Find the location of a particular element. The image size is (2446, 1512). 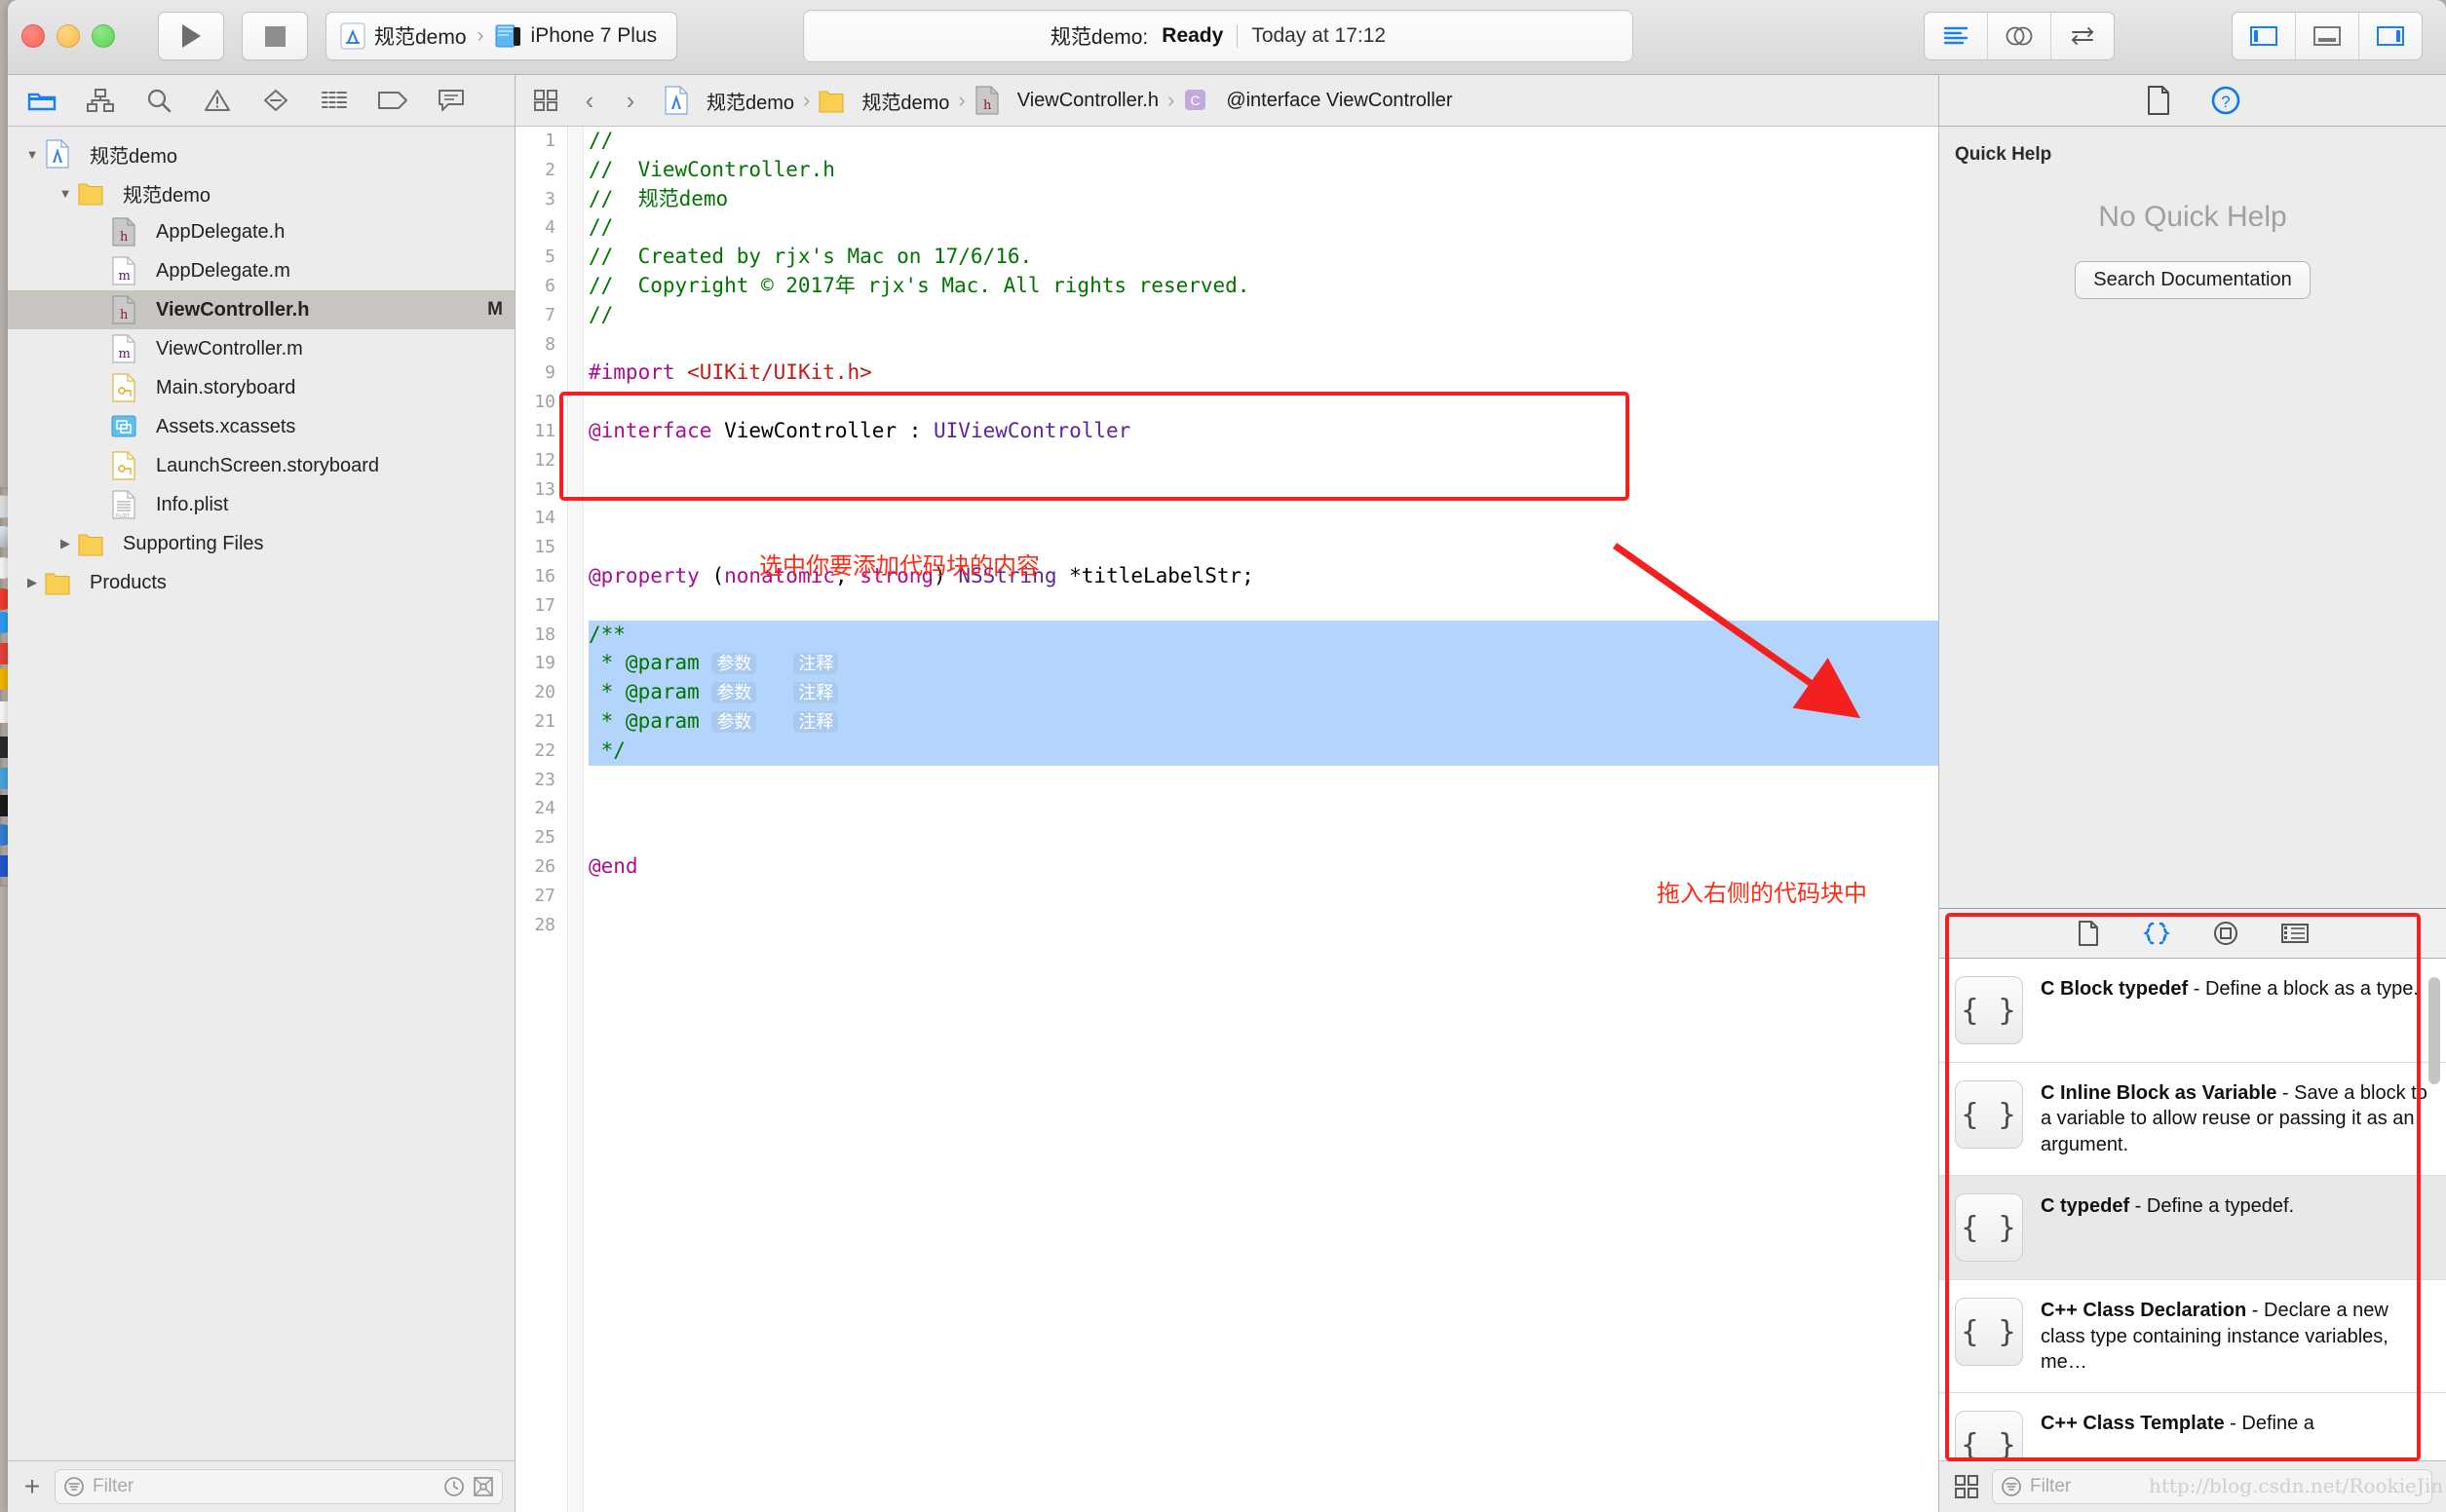

snippet-list-item: { } C typedef - Define a typedef. is located at coordinates (2193, 1228).